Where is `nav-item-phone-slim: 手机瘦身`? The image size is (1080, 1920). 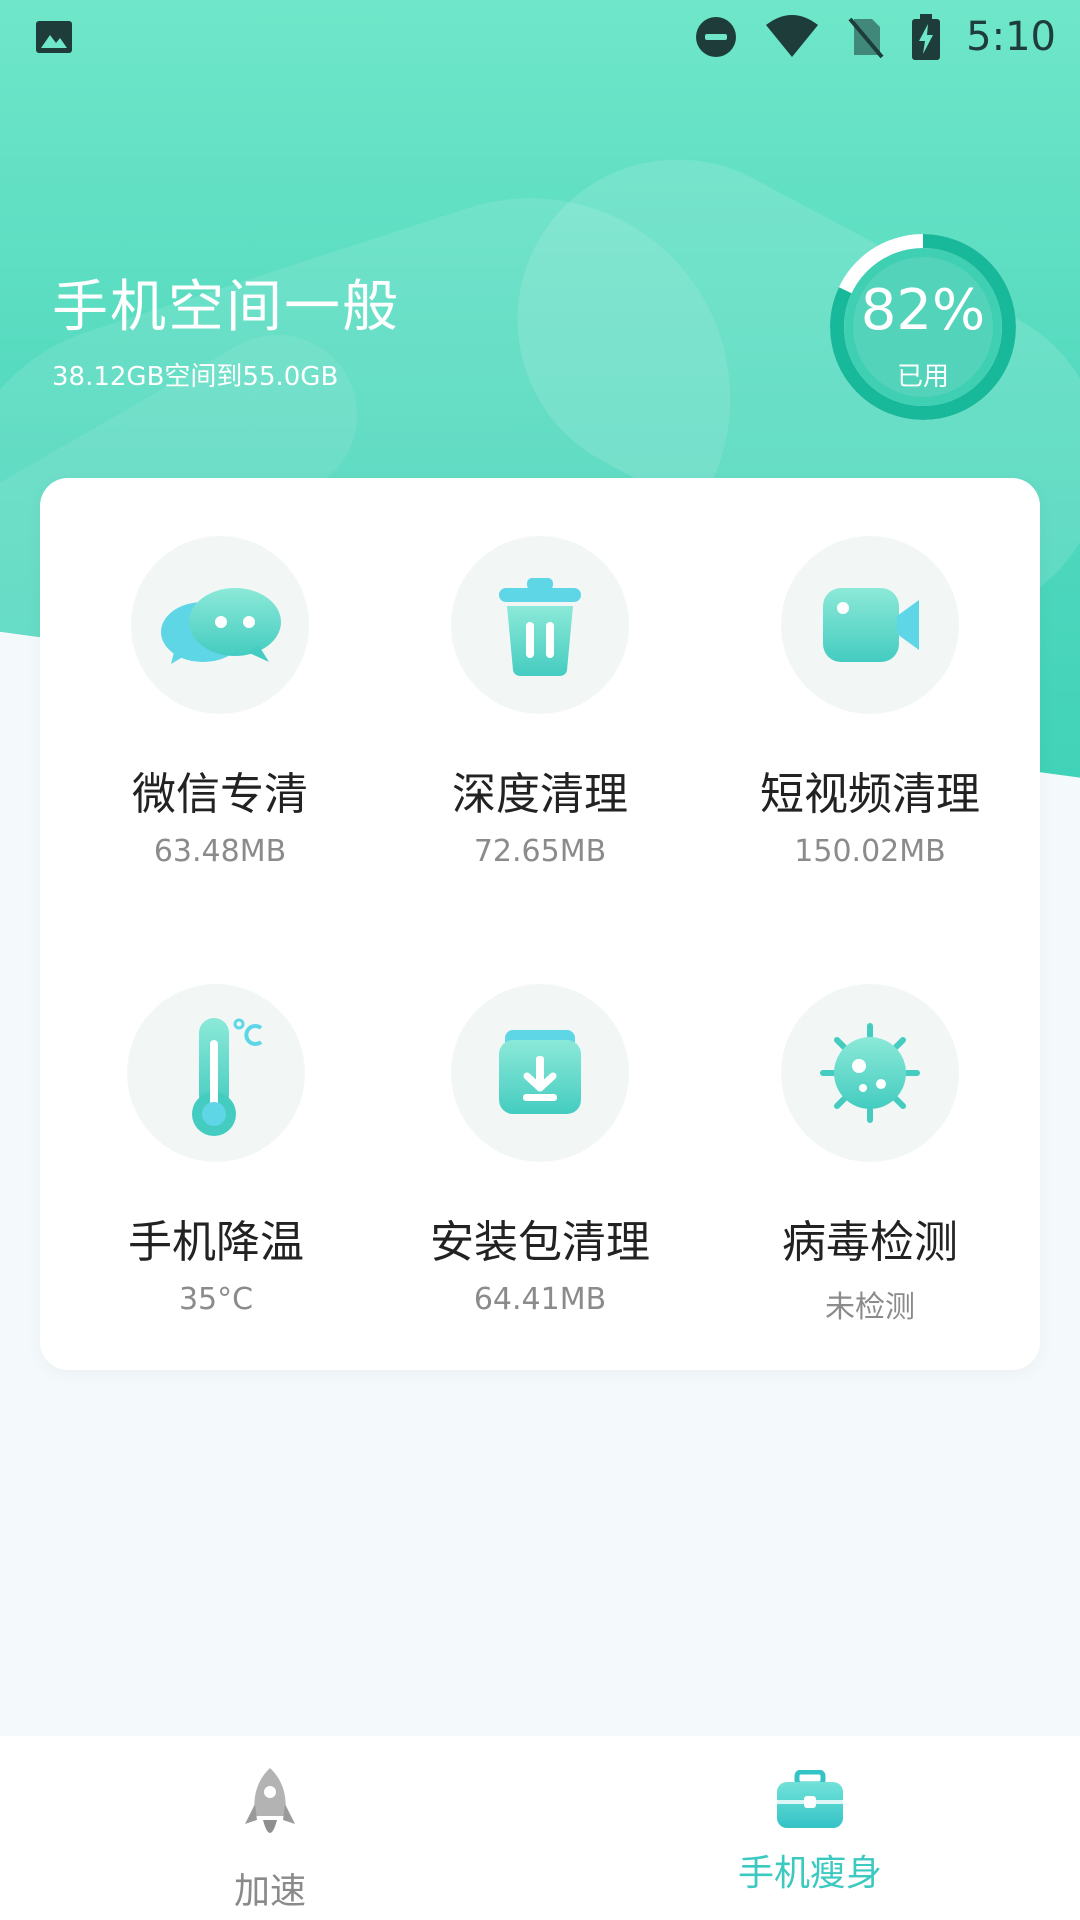
nav-item-phone-slim: 手机瘦身 is located at coordinates (810, 1828).